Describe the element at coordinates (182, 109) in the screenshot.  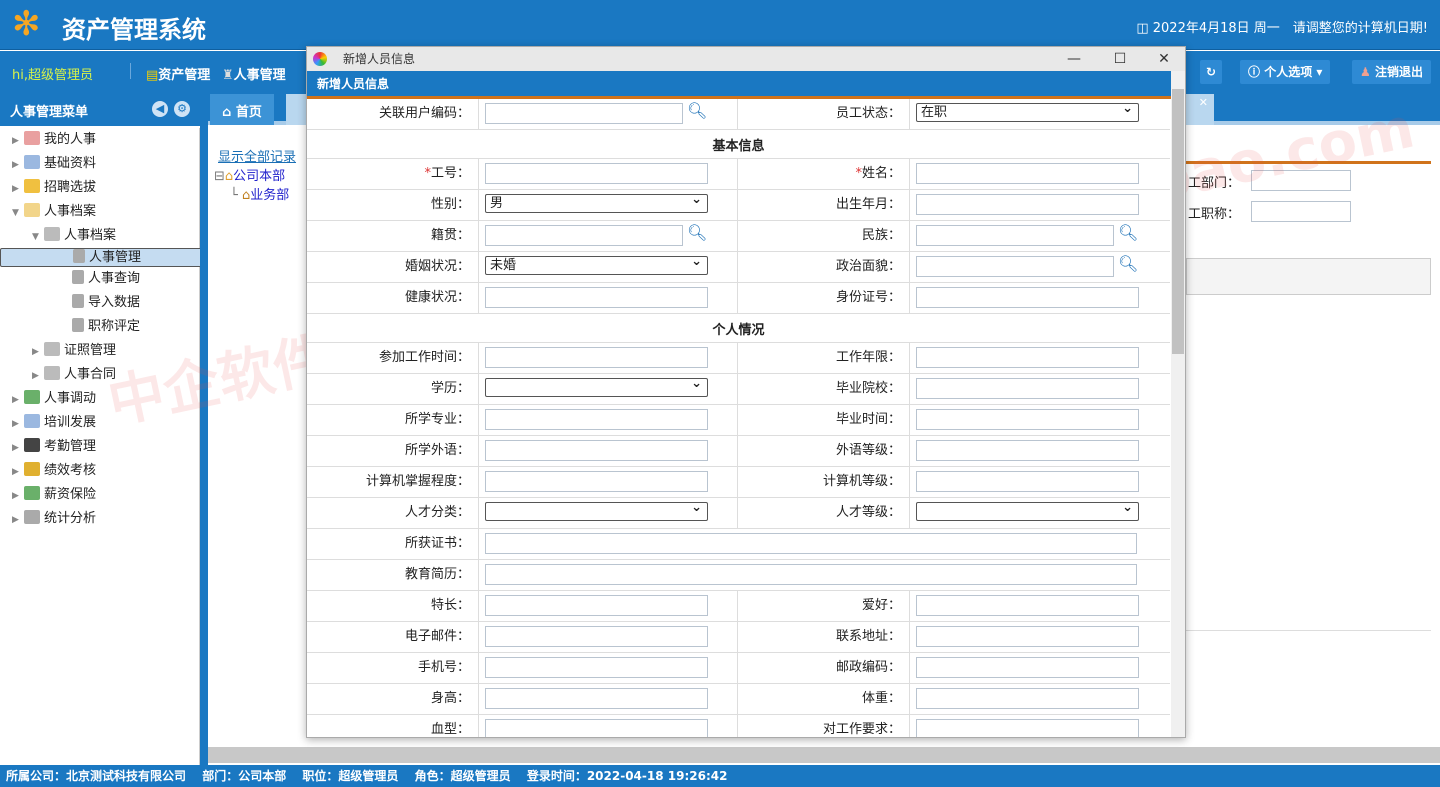
I see `gear-icon: ⚙` at that location.